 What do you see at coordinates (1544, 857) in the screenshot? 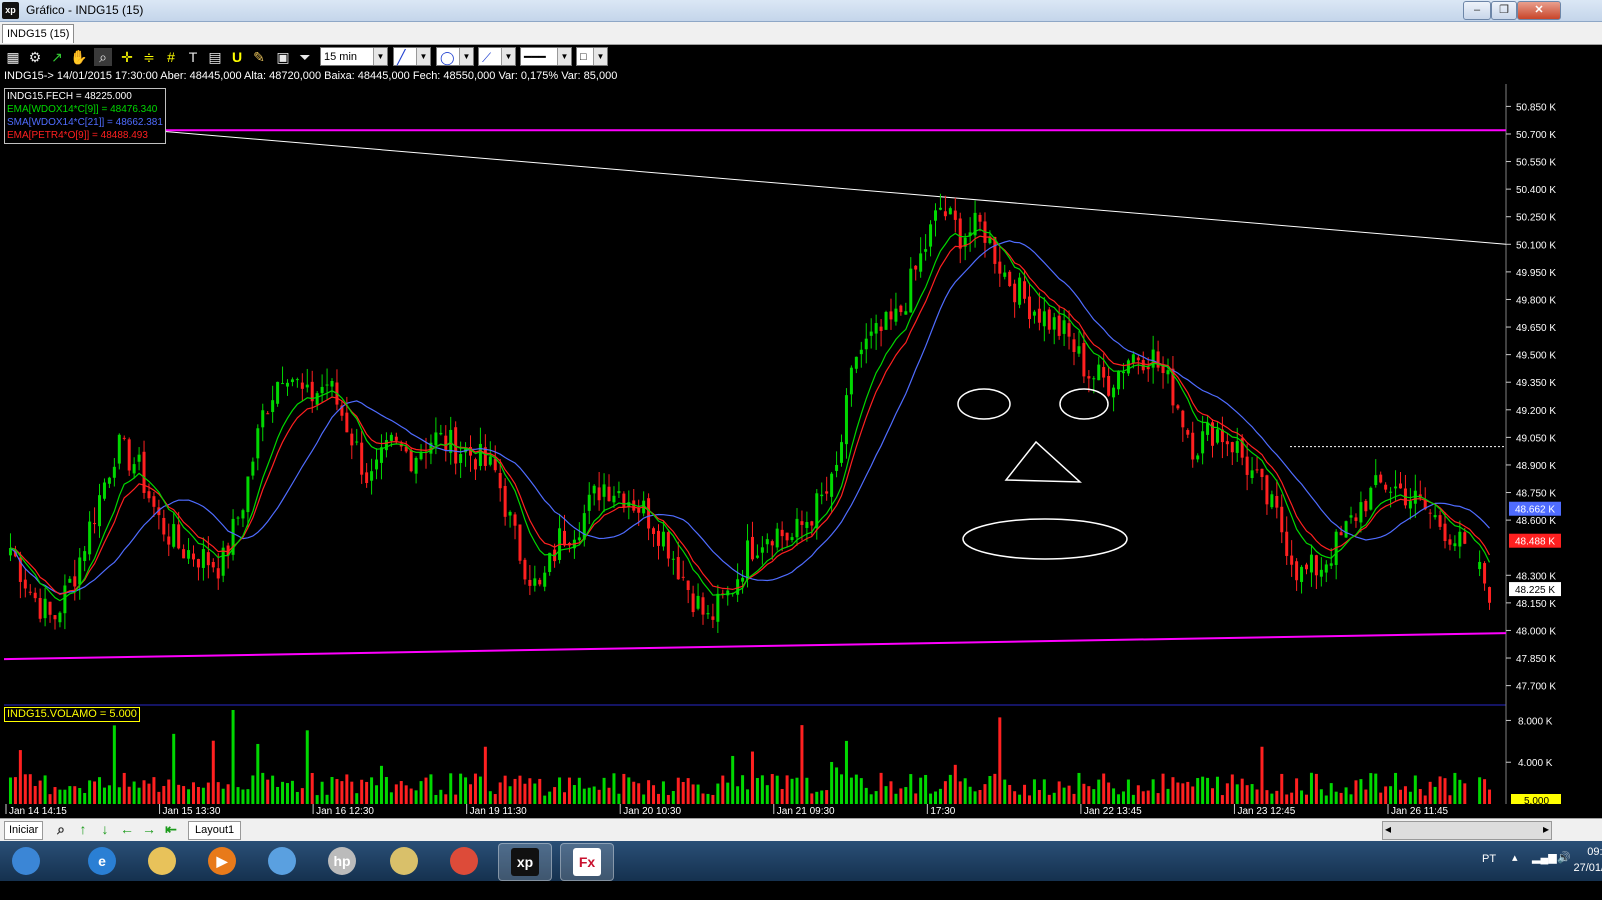
I see `signal-icon: ▂▄▆` at bounding box center [1544, 857].